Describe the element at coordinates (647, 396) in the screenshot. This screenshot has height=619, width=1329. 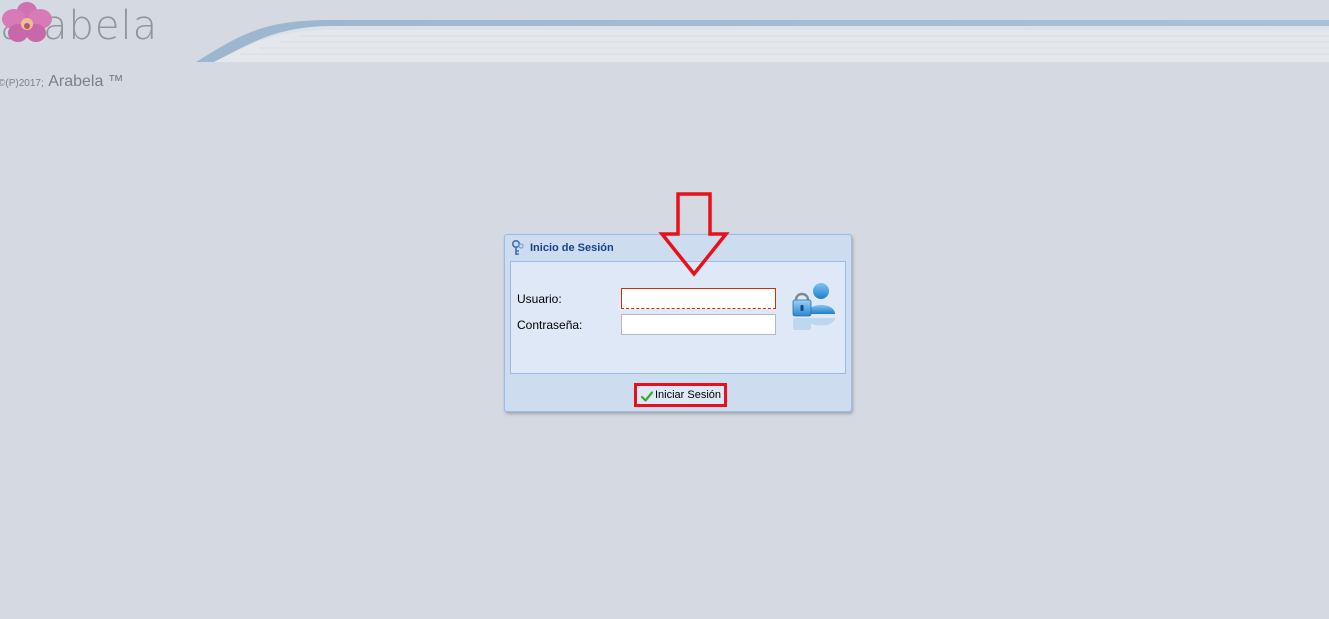
I see `checkmark-icon` at that location.